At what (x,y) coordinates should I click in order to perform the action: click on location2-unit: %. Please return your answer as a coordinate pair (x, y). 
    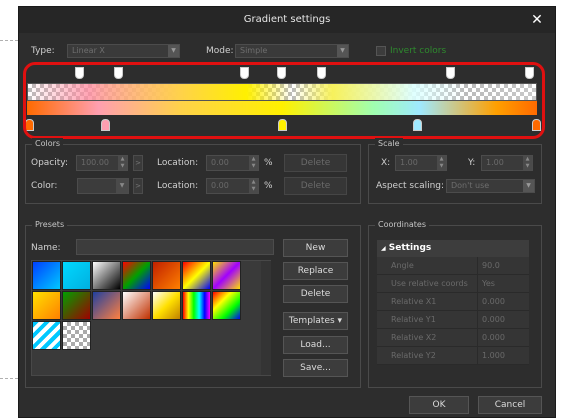
    Looking at the image, I should click on (268, 186).